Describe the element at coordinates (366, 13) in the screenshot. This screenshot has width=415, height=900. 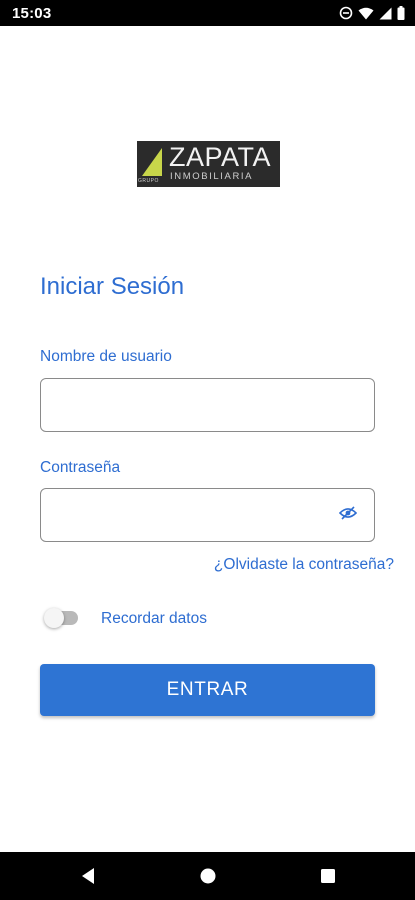
I see `wifi-icon` at that location.